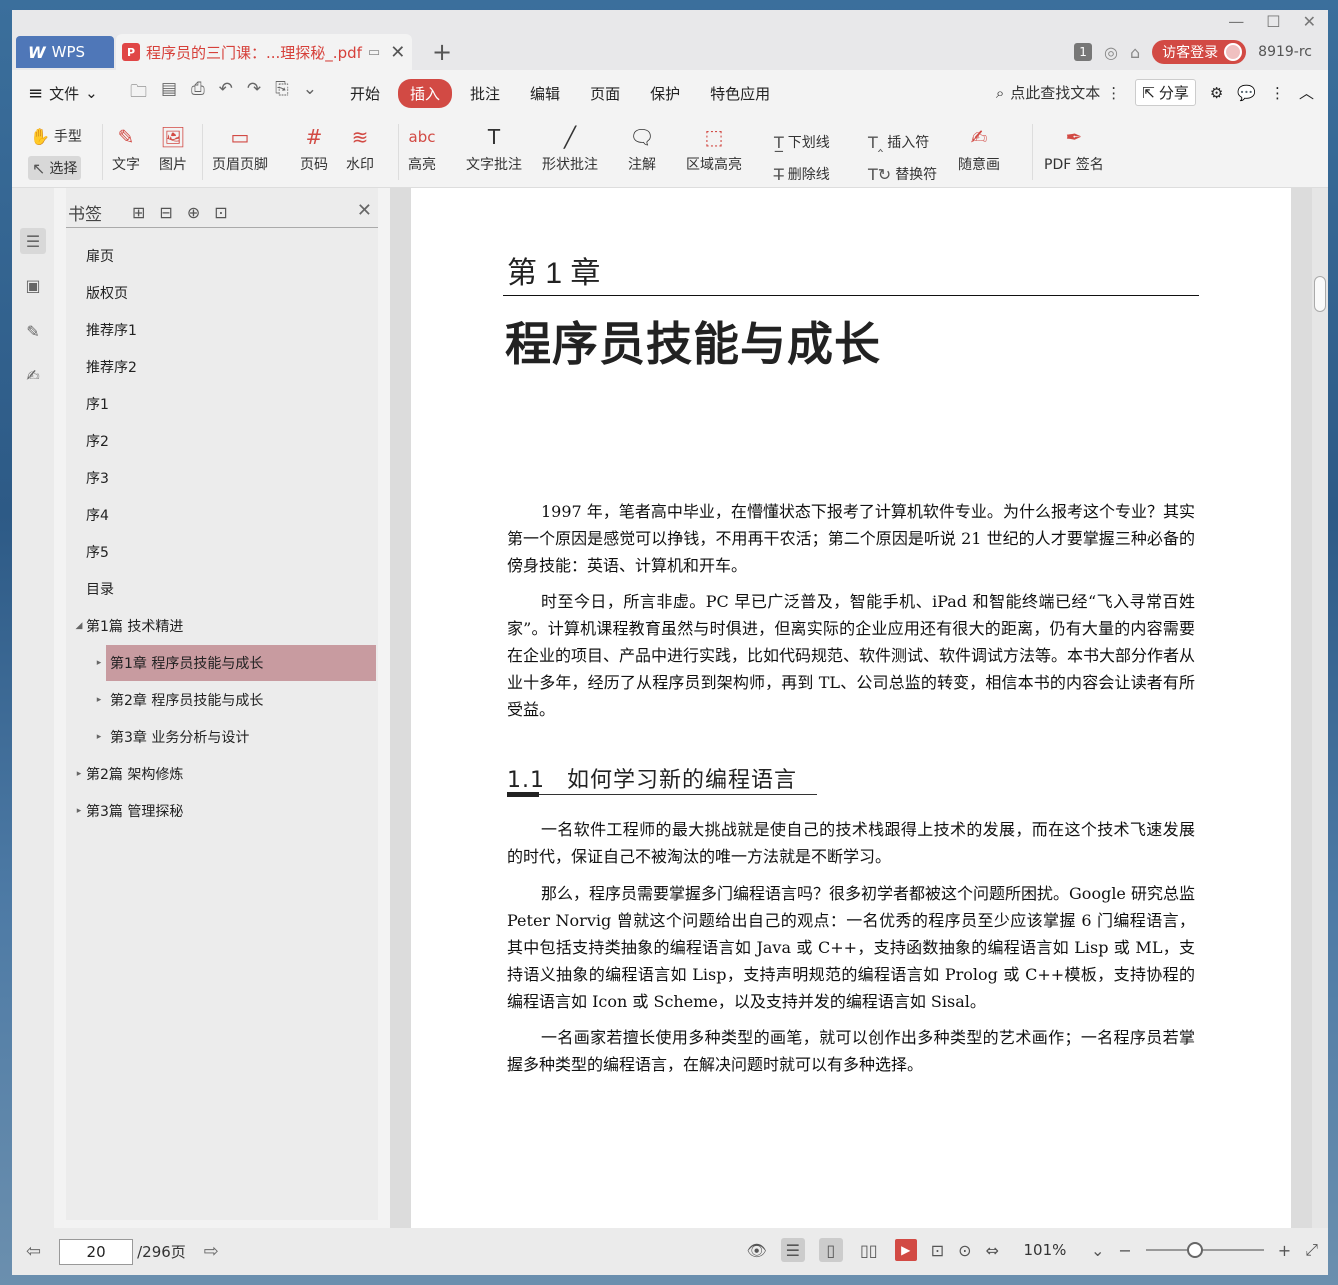 This screenshot has width=1338, height=1285. Describe the element at coordinates (240, 147) in the screenshot. I see `header-footer-button: ▭ 页眉页脚` at that location.